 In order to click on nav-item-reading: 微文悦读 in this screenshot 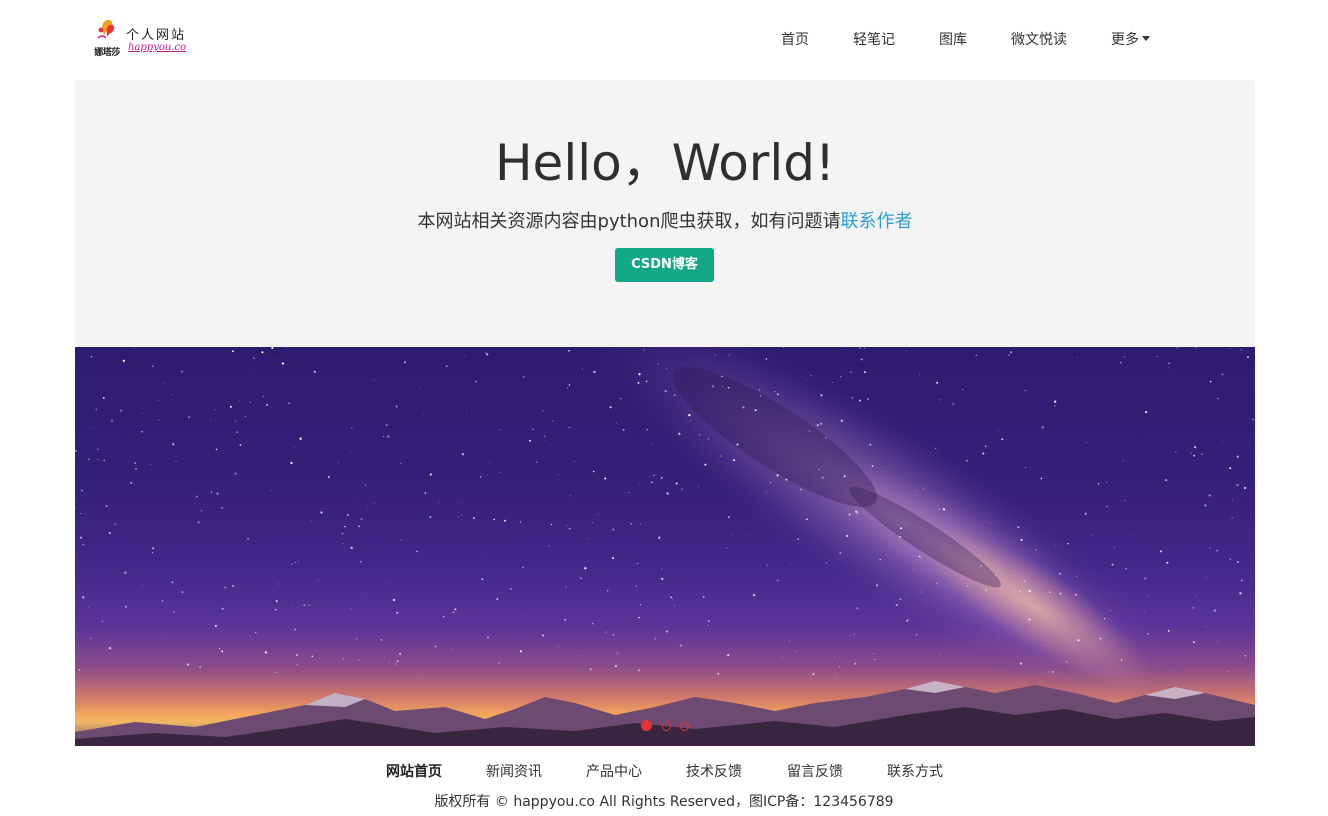, I will do `click(1039, 40)`.